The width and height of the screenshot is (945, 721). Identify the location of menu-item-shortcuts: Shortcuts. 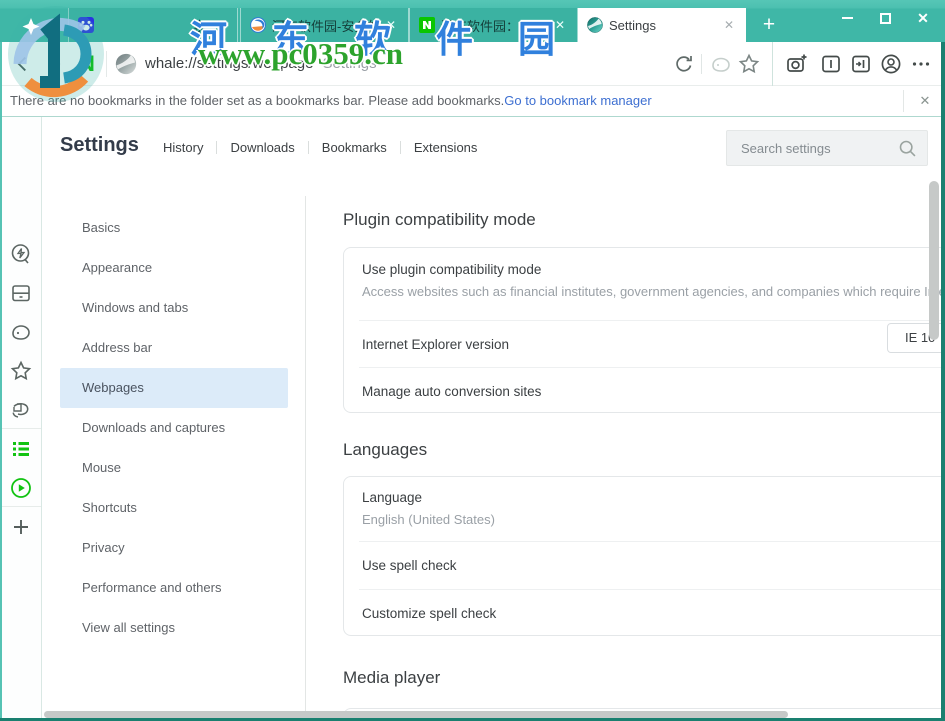
(174, 508).